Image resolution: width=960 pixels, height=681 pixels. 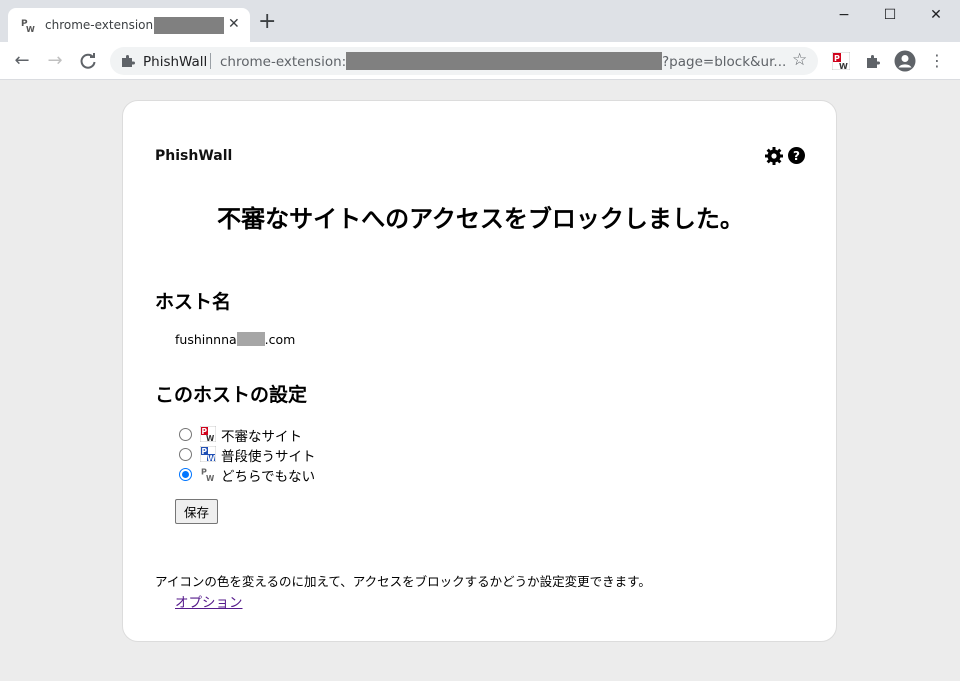 I want to click on new-tab-button: +, so click(x=267, y=22).